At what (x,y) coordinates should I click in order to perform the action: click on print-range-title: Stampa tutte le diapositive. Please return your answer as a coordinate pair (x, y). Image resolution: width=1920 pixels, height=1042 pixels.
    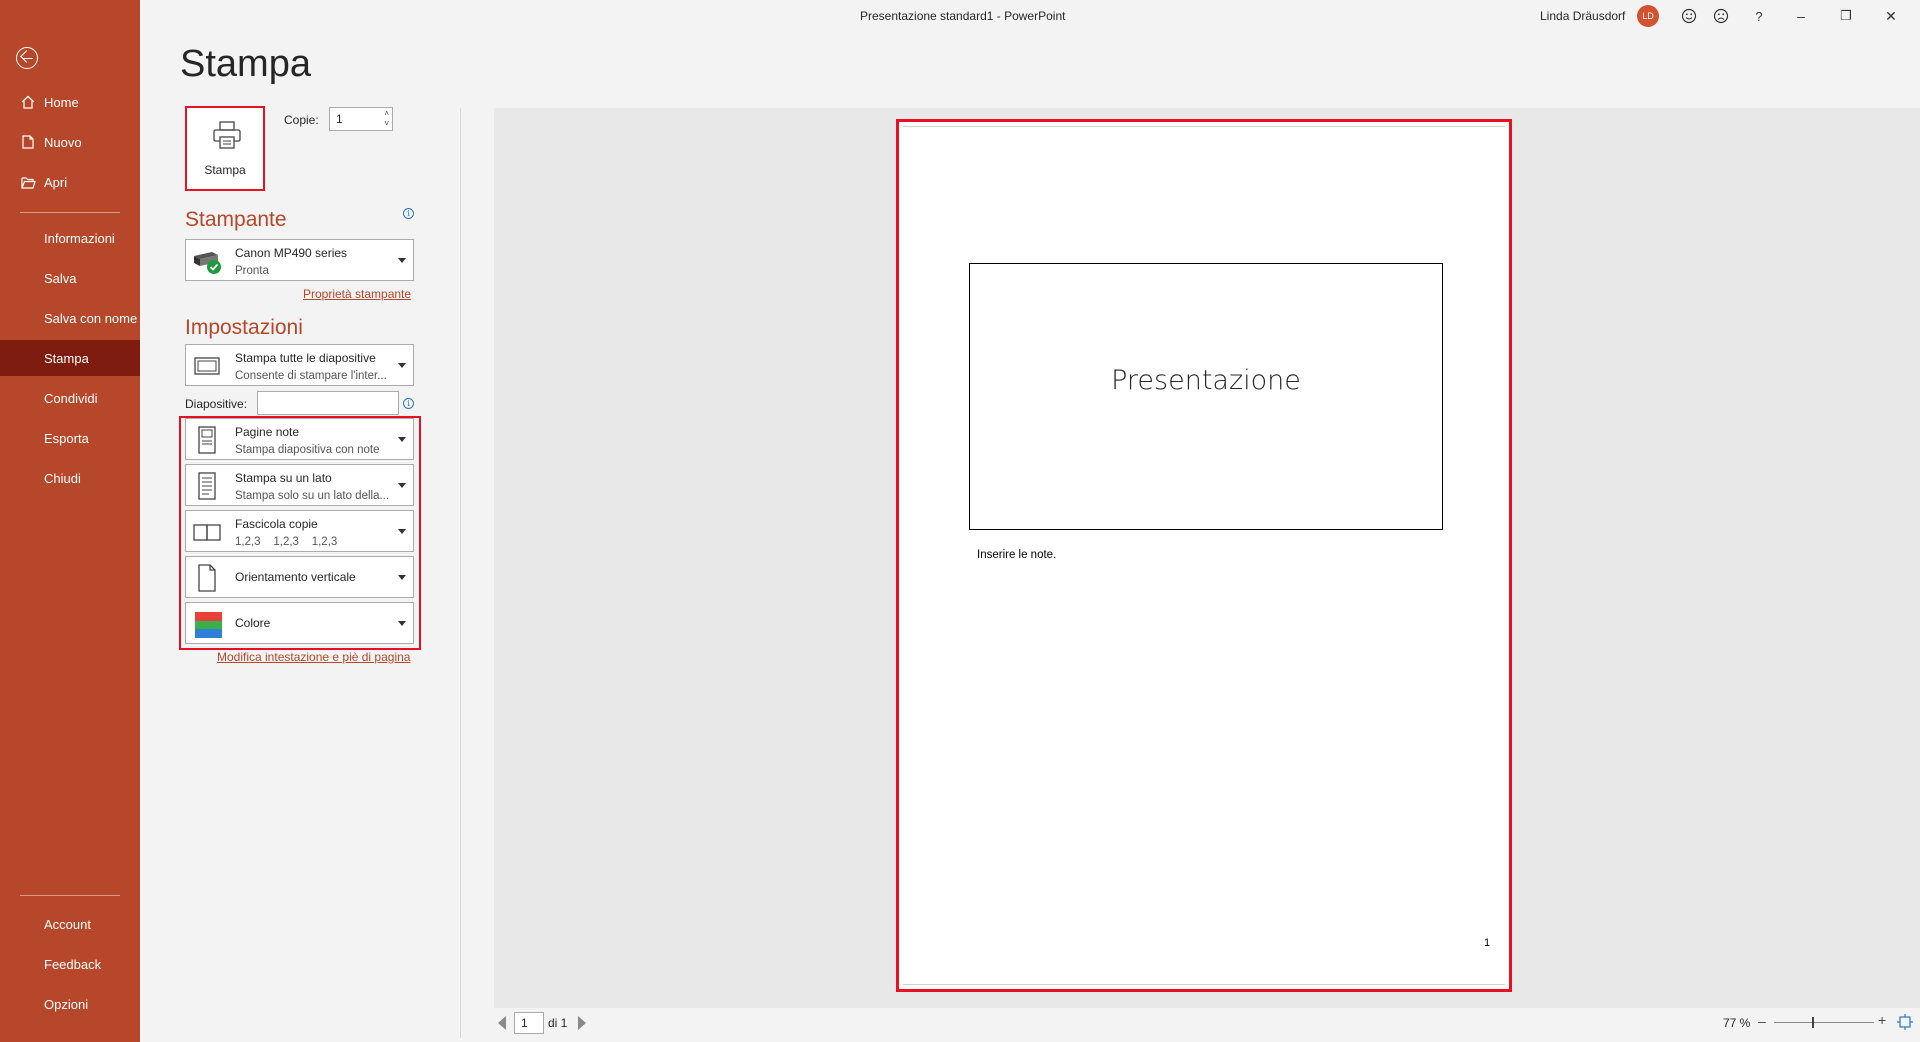
    Looking at the image, I should click on (305, 358).